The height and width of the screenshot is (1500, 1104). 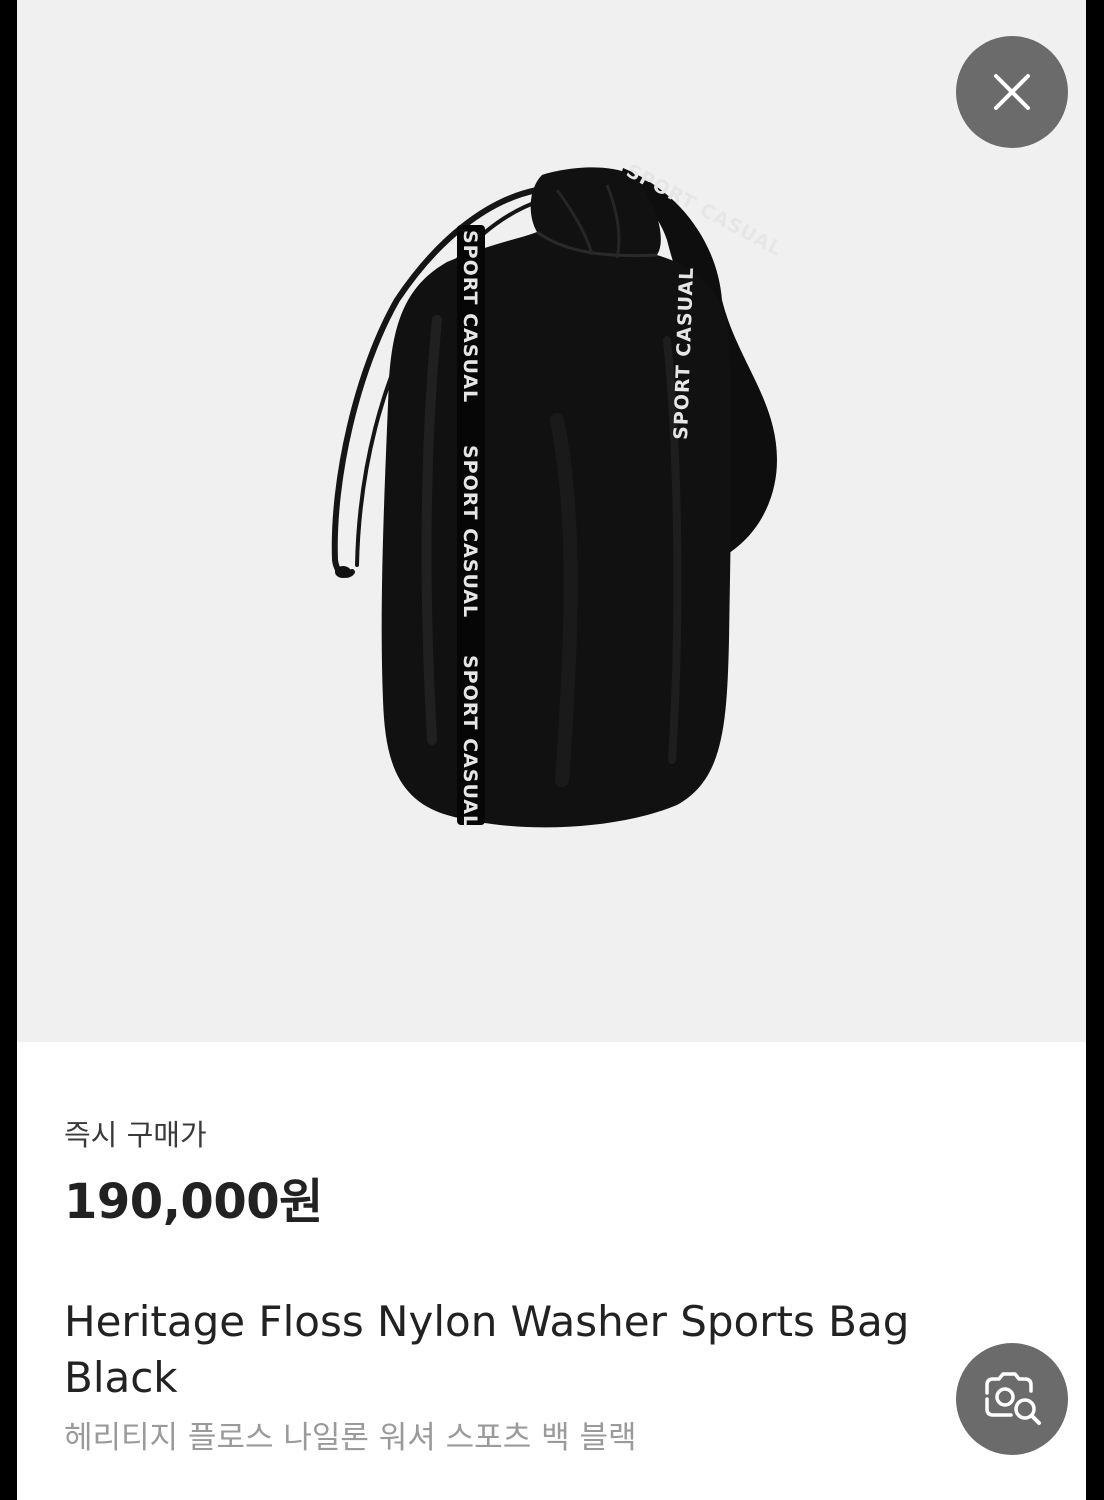 What do you see at coordinates (350, 1438) in the screenshot?
I see `product-name-korean: 헤리티지 플로스 나일론 워셔 스포츠 백 블랙` at bounding box center [350, 1438].